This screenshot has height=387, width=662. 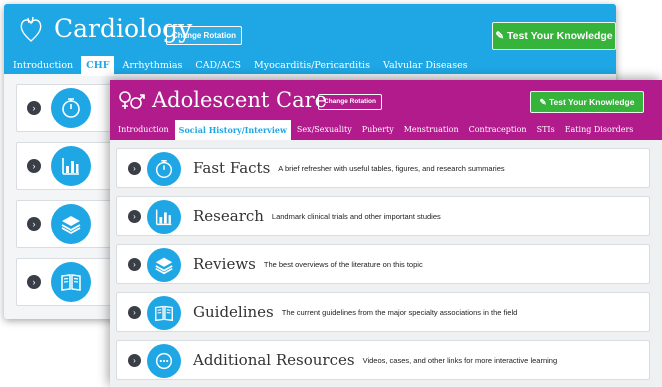 I want to click on gender-symbols-icon, so click(x=132, y=100).